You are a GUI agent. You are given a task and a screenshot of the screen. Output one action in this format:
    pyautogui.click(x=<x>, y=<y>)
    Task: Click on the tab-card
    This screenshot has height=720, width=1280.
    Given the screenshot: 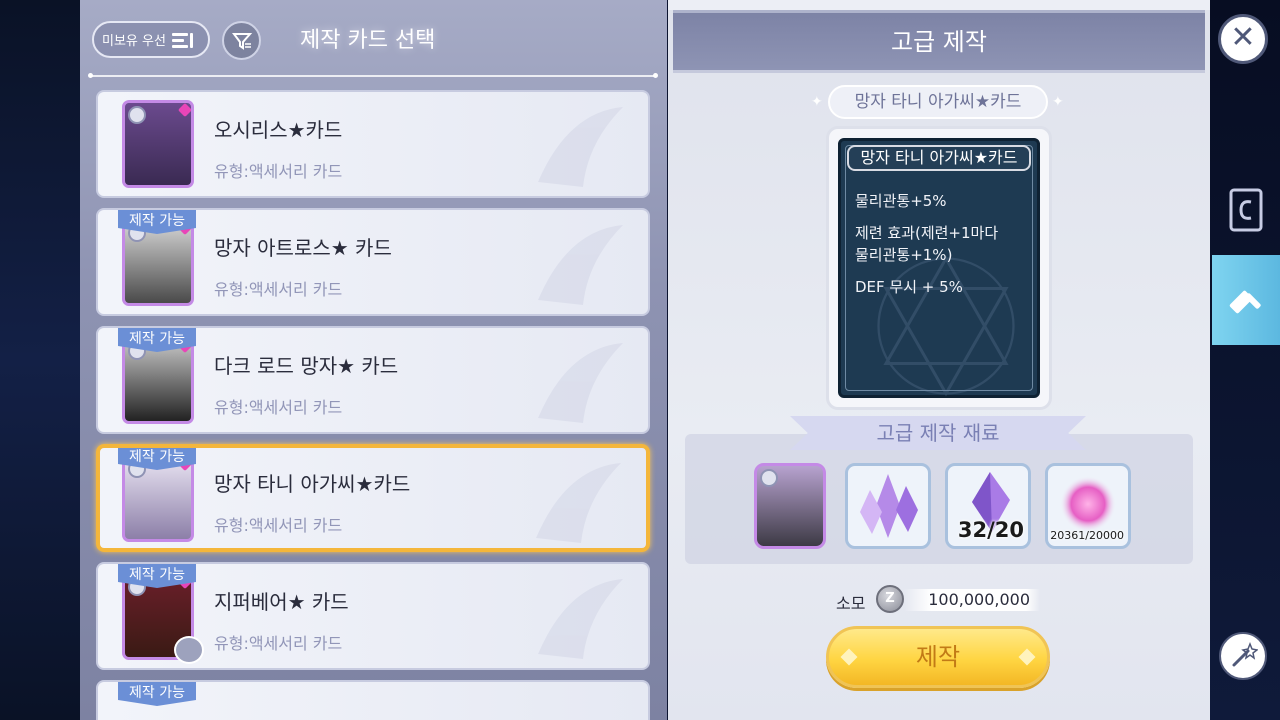 What is the action you would take?
    pyautogui.click(x=1246, y=210)
    